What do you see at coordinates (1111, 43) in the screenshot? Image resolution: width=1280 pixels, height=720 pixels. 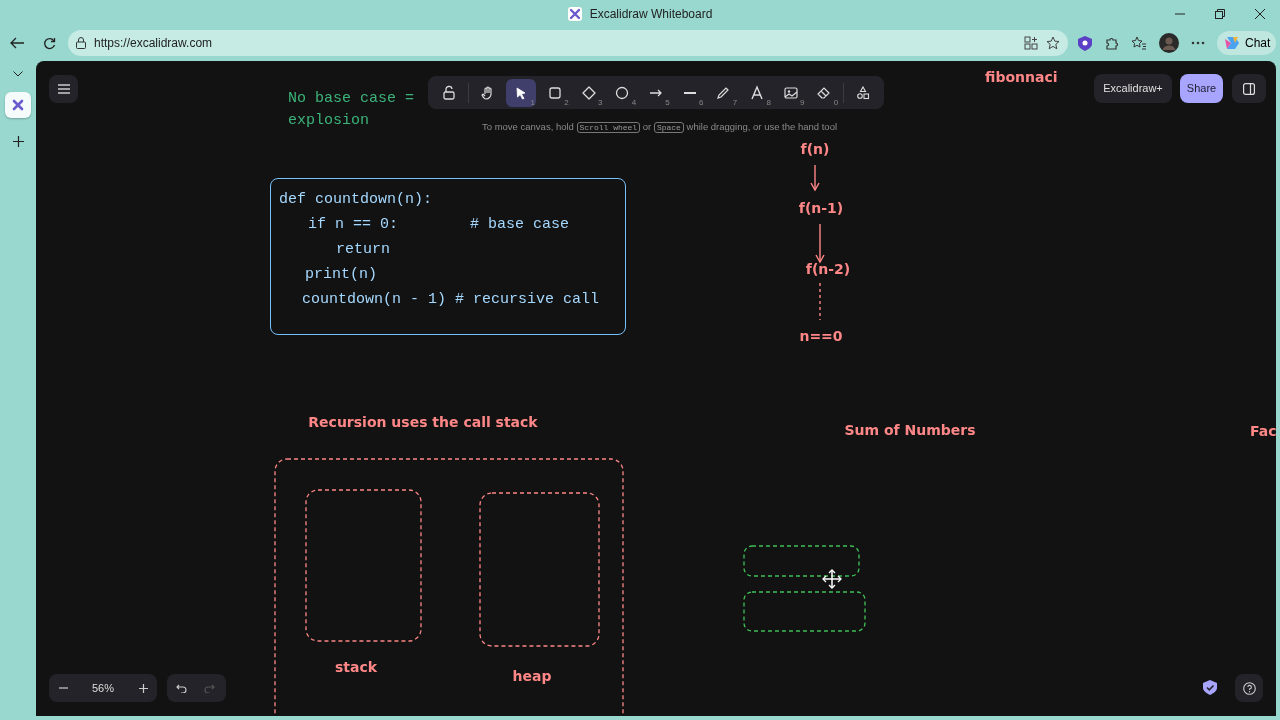 I see `extensions-icon` at bounding box center [1111, 43].